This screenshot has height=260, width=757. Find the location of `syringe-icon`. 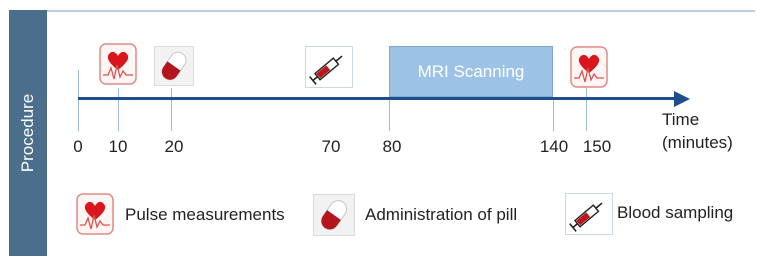

syringe-icon is located at coordinates (329, 67).